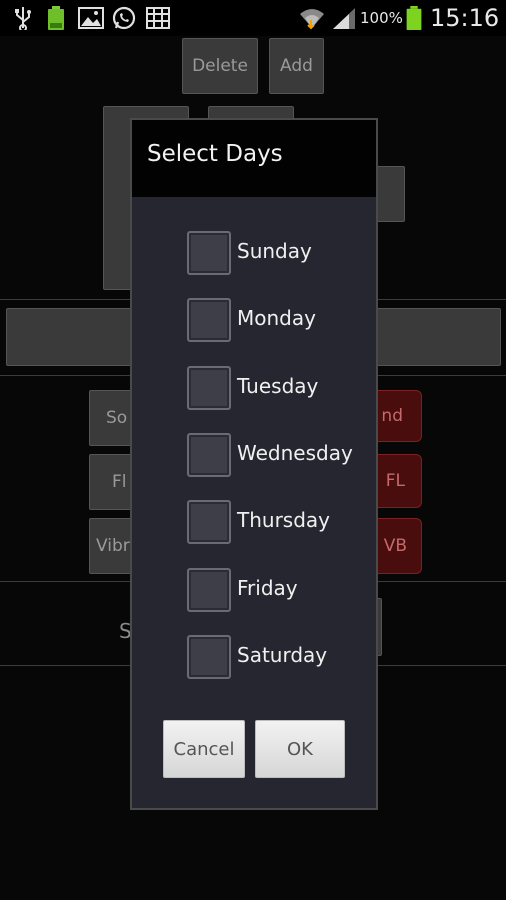 The height and width of the screenshot is (900, 506). Describe the element at coordinates (296, 66) in the screenshot. I see `add-button: Add` at that location.